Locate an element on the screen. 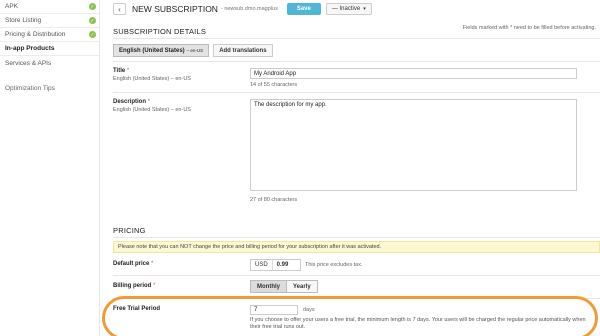 Image resolution: width=600 pixels, height=336 pixels. billing-period-toggle: Monthly Yearly is located at coordinates (284, 286).